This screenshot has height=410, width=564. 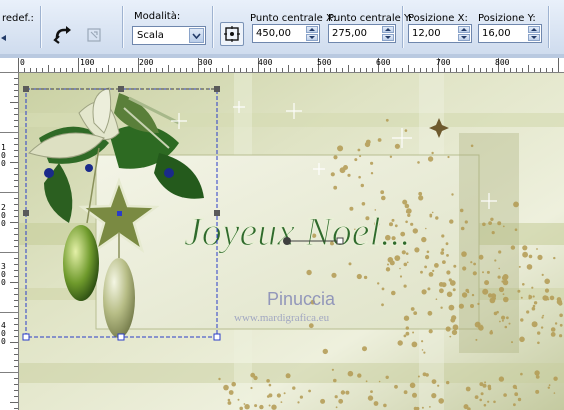 What do you see at coordinates (94, 35) in the screenshot?
I see `pick-tool-icon` at bounding box center [94, 35].